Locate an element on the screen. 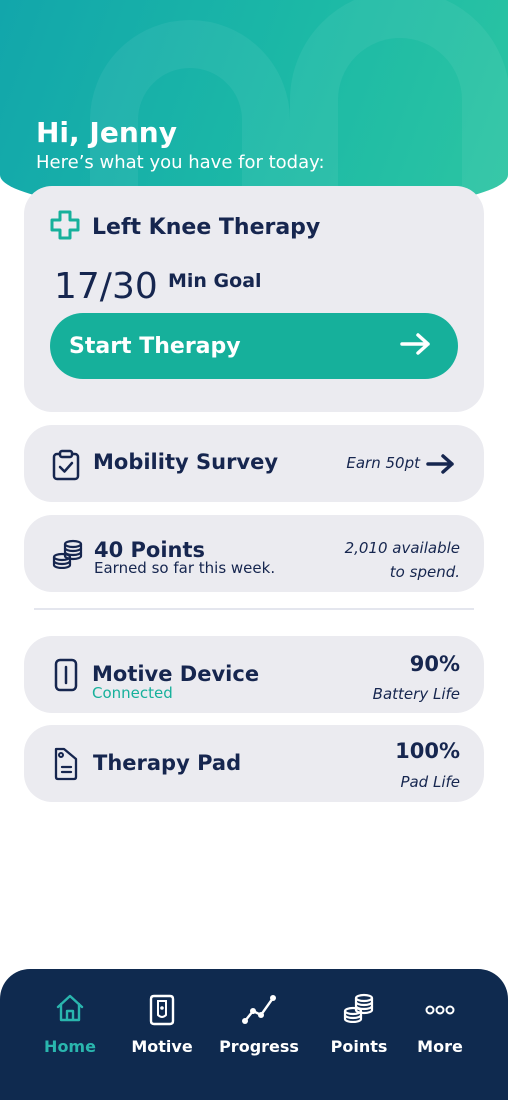  mobility-survey-title: Mobility Survey is located at coordinates (186, 462).